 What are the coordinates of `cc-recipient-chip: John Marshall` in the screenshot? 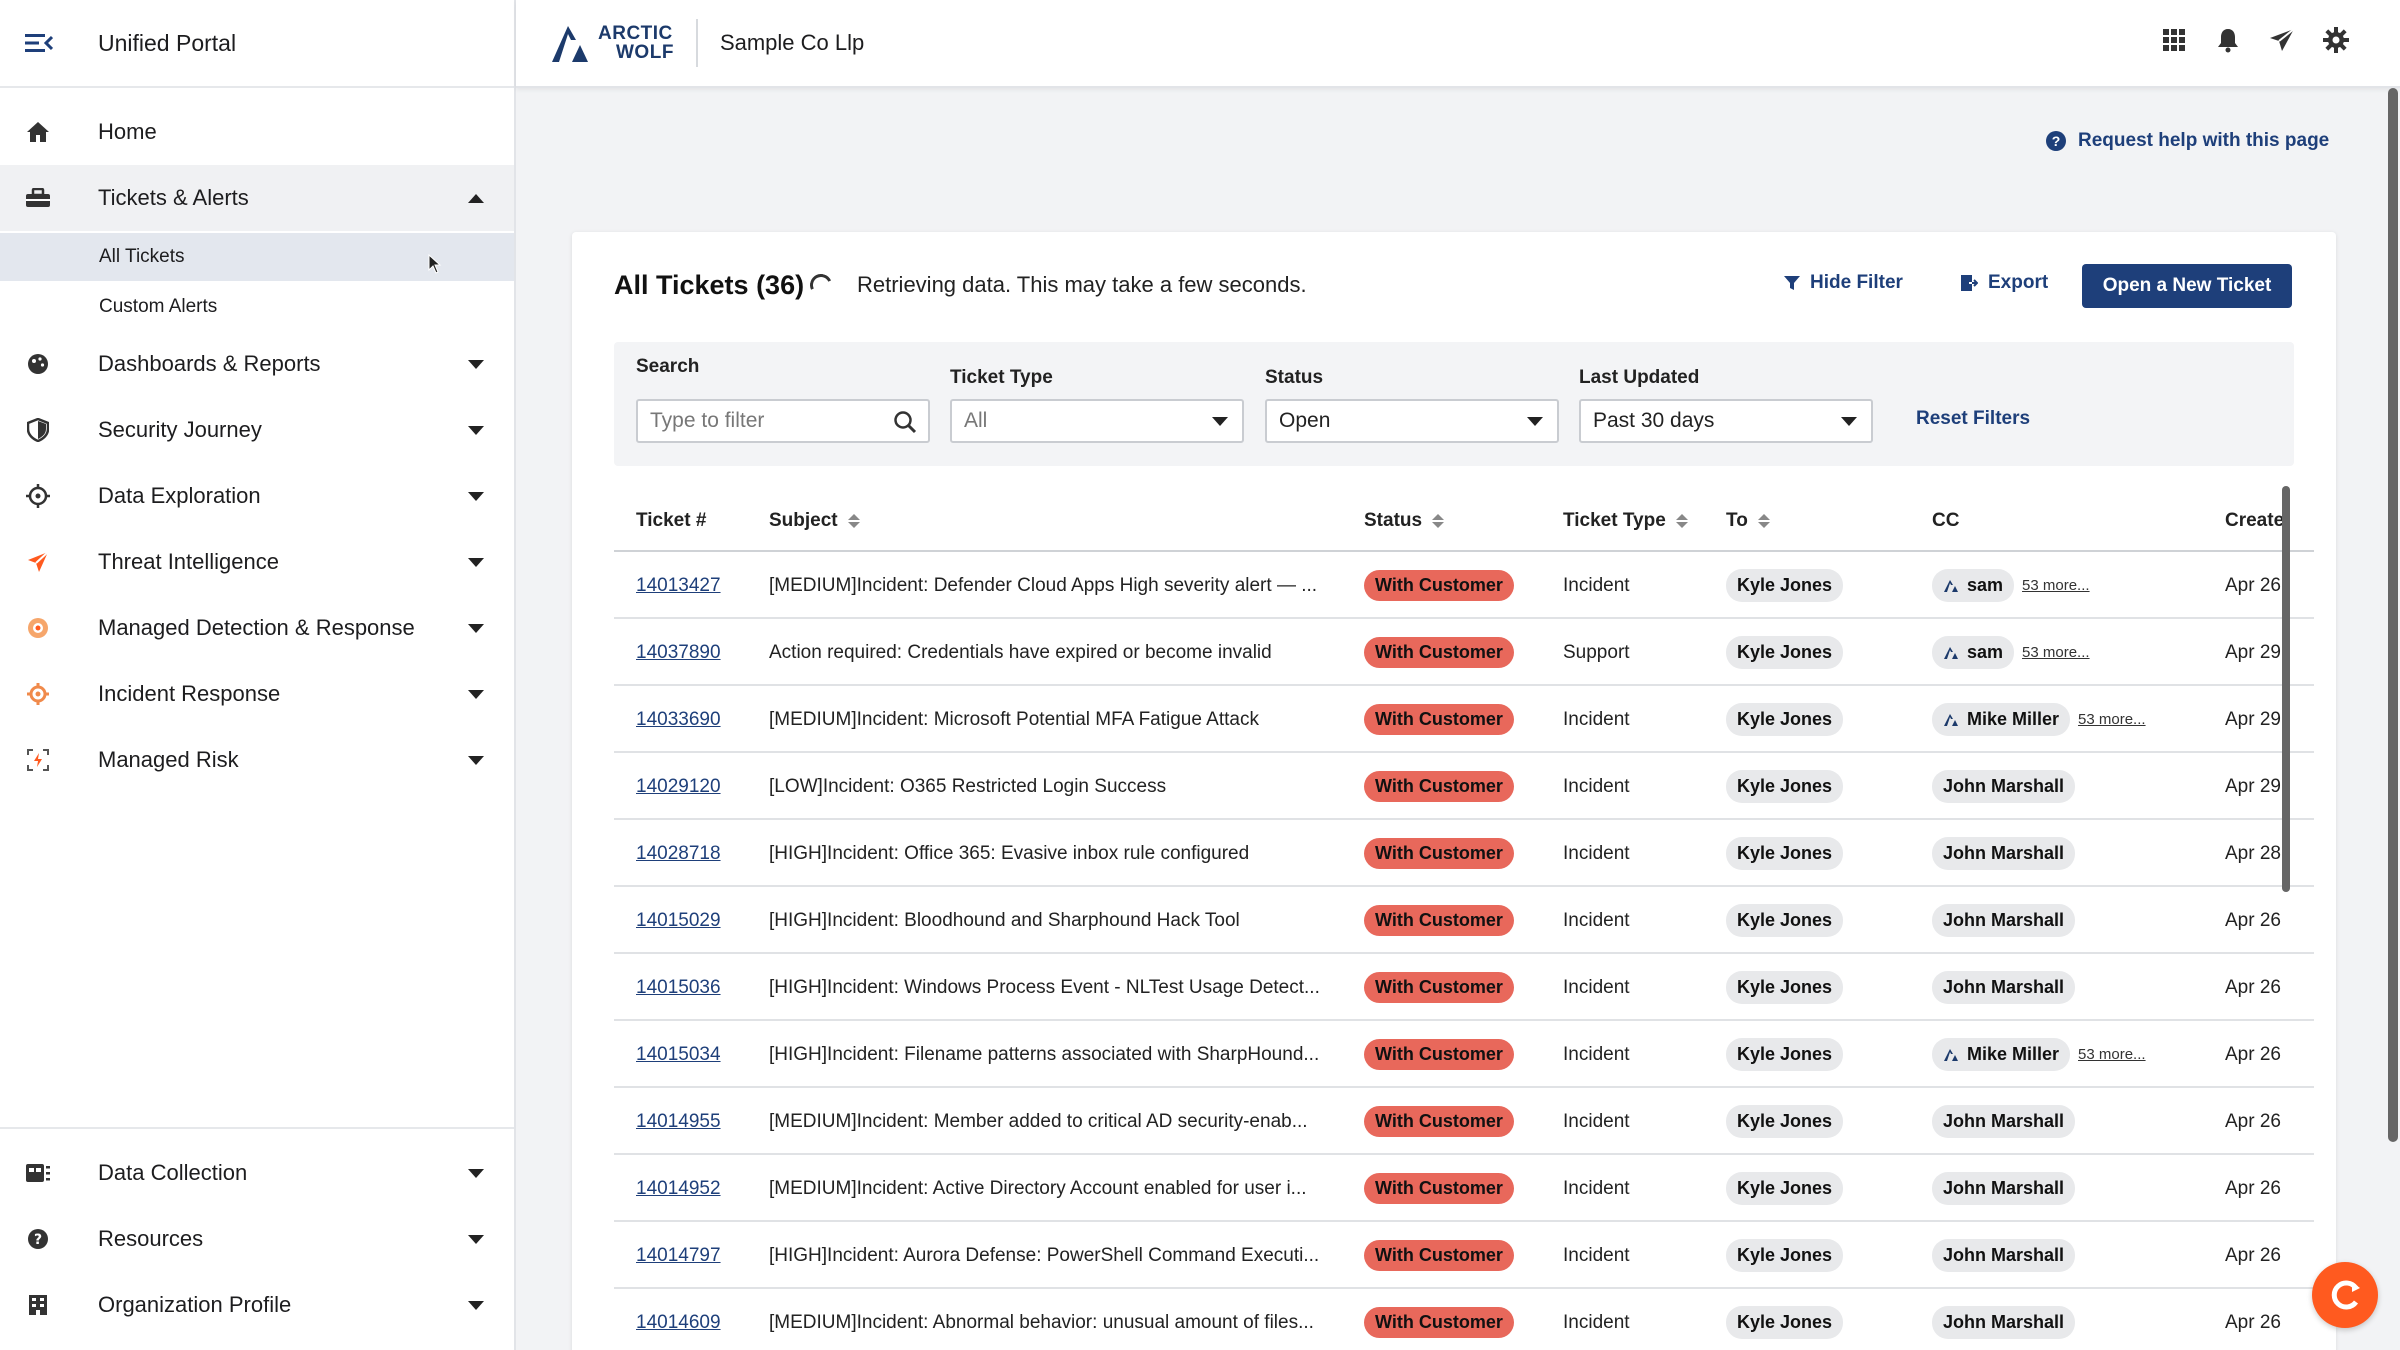 It's located at (2004, 786).